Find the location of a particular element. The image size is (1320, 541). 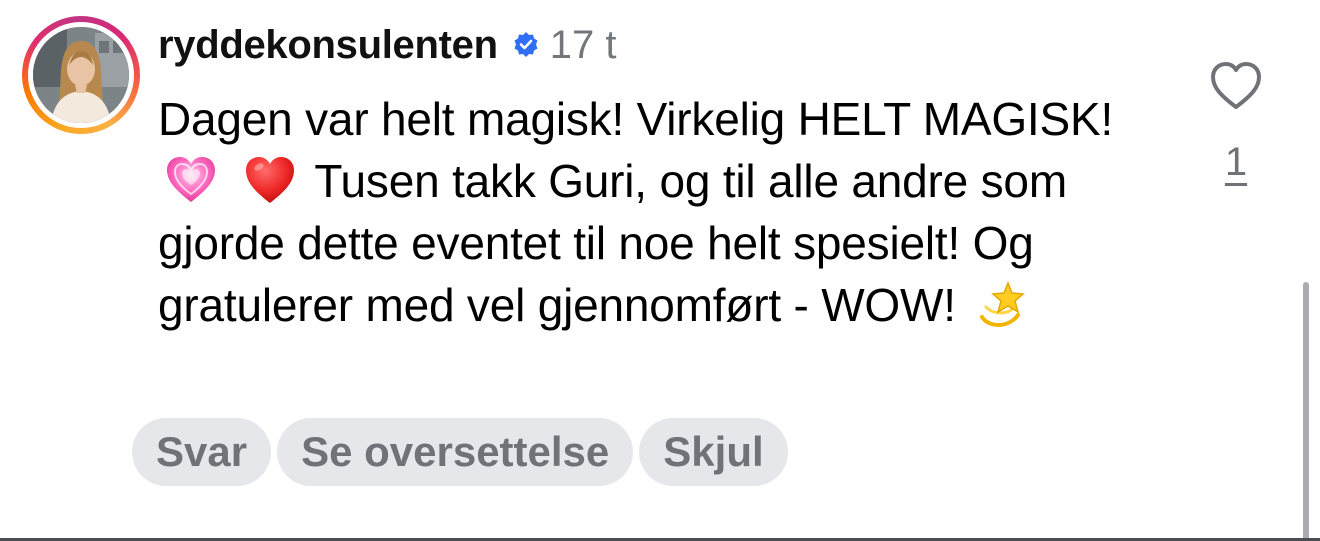

avatar-photo-image is located at coordinates (81, 75).